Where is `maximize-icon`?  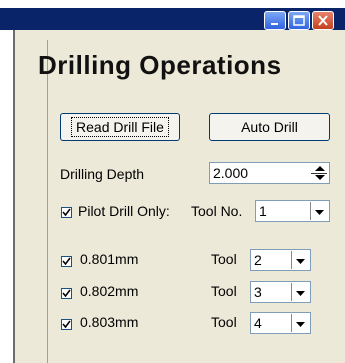 maximize-icon is located at coordinates (299, 20).